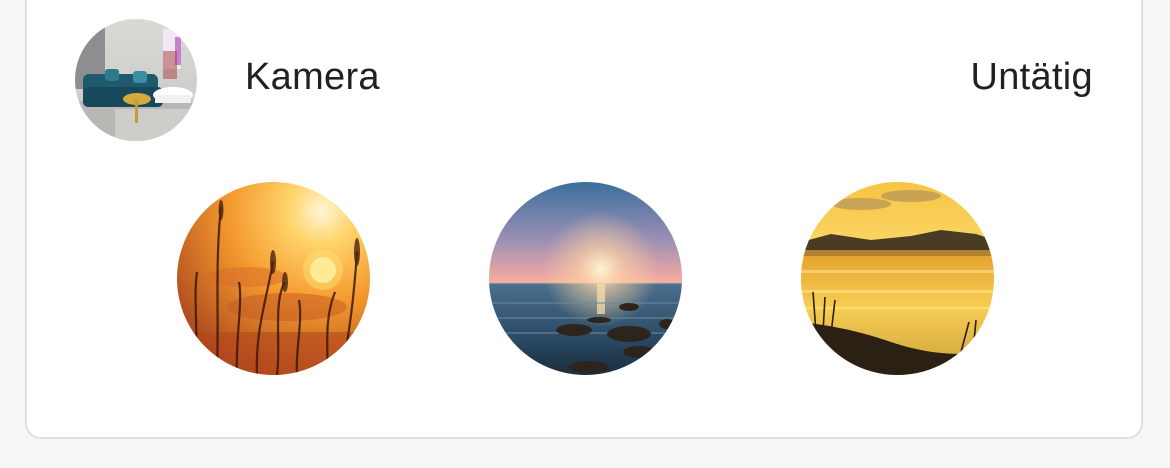  I want to click on scene-sunset-sea, so click(585, 278).